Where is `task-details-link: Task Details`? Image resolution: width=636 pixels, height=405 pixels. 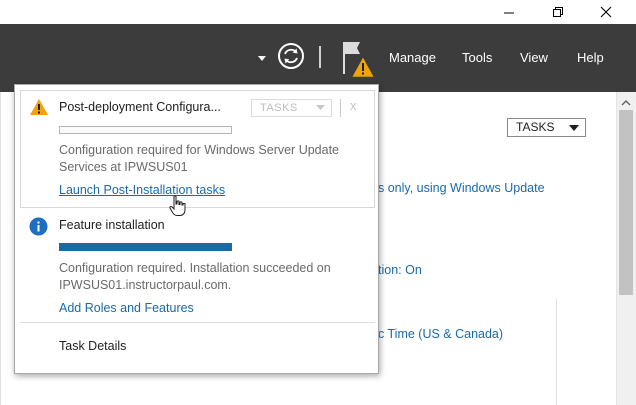 task-details-link: Task Details is located at coordinates (92, 346).